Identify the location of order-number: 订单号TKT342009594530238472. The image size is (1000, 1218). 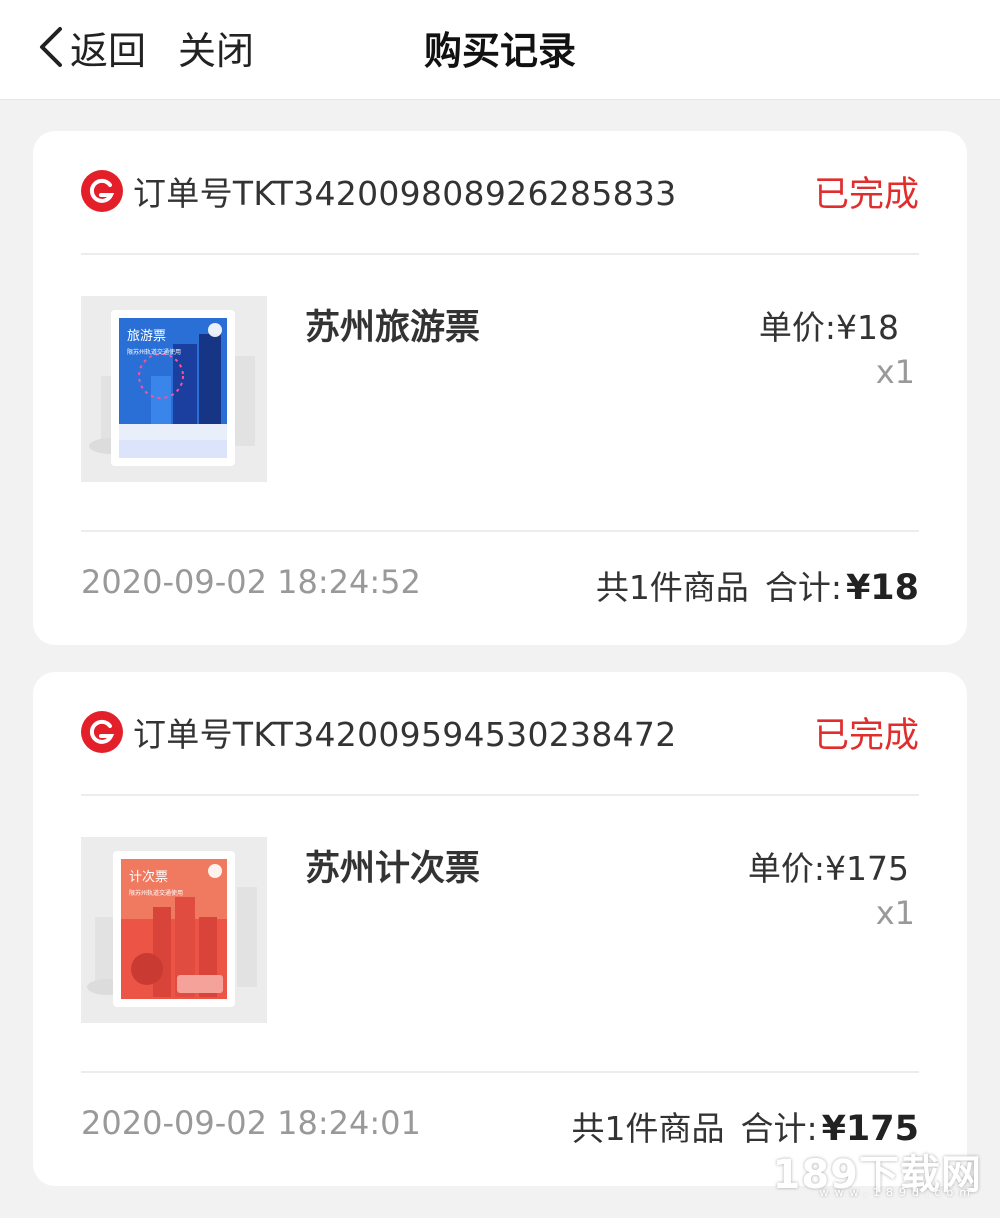
(405, 734).